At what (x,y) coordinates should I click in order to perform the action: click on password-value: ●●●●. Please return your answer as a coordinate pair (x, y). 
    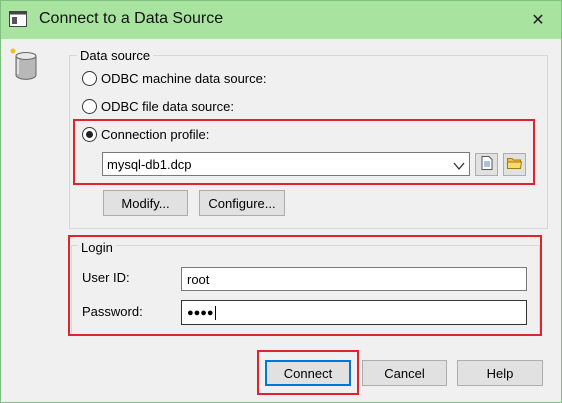
    Looking at the image, I should click on (200, 312).